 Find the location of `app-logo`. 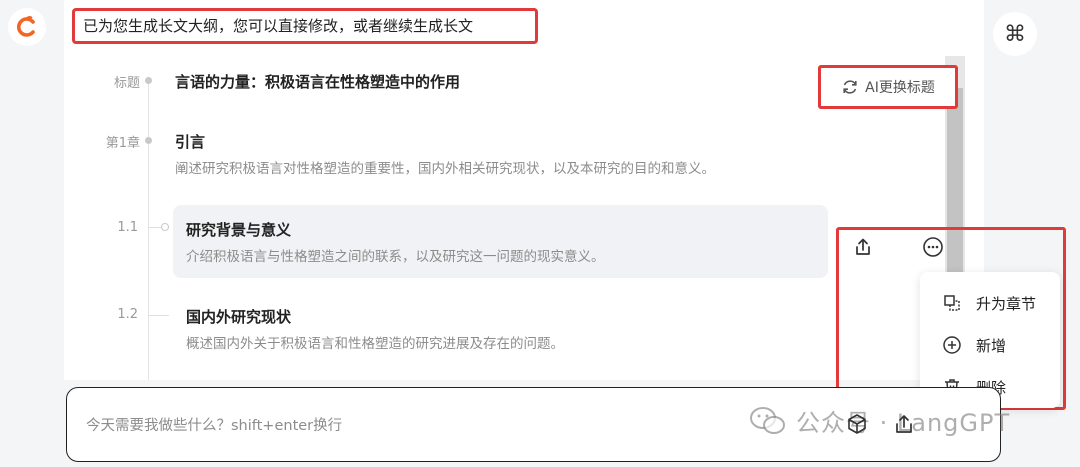

app-logo is located at coordinates (27, 27).